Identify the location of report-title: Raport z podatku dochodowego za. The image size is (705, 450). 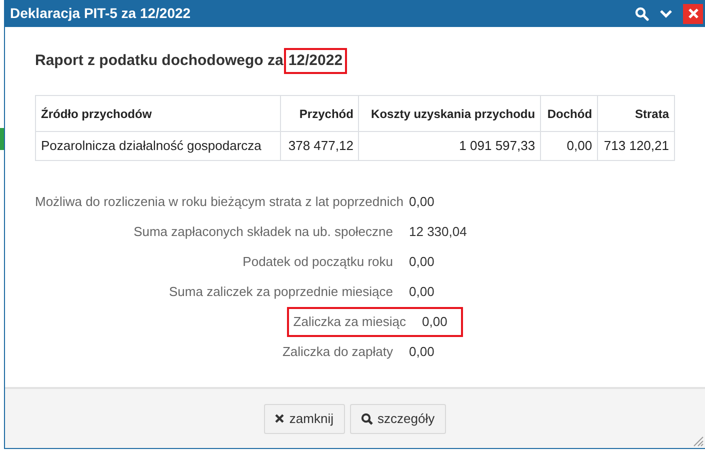
(159, 60).